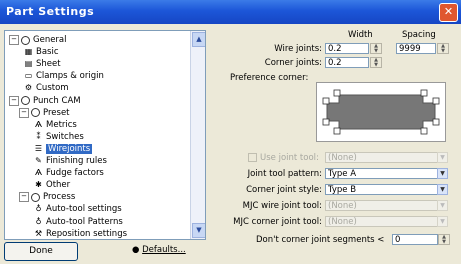  I want to click on corner-joints-label: Corner joints:, so click(293, 63).